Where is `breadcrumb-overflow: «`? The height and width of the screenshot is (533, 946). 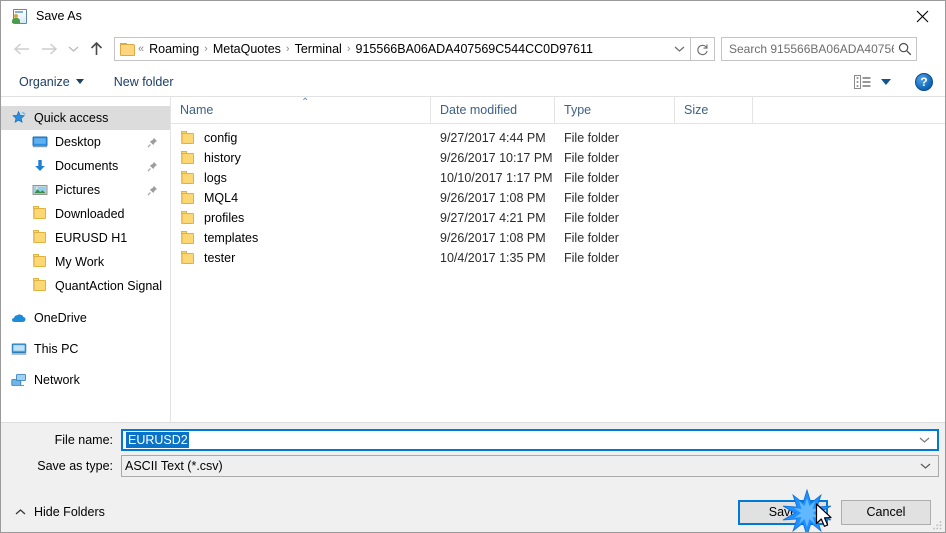 breadcrumb-overflow: « is located at coordinates (141, 49).